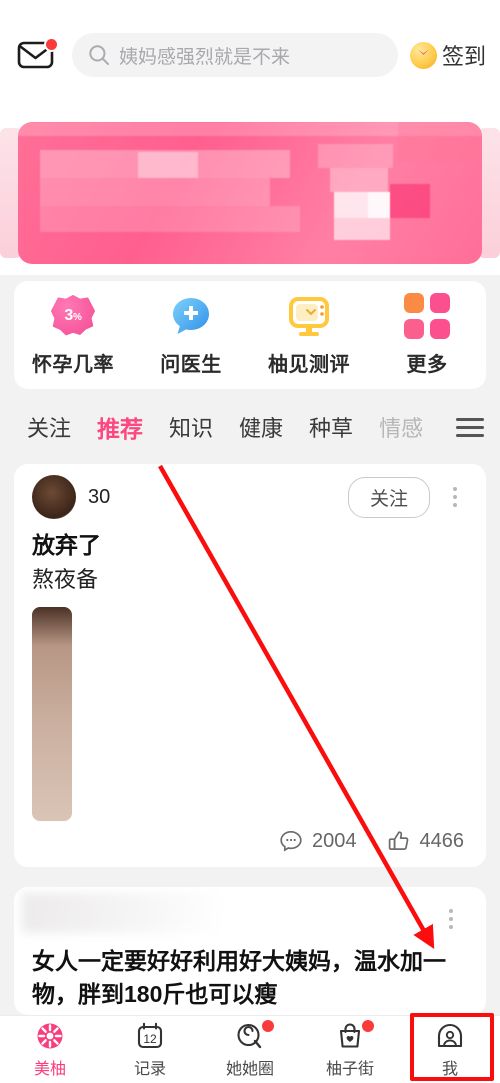 The width and height of the screenshot is (500, 1083). Describe the element at coordinates (239, 961) in the screenshot. I see `post-title-line1: 女人一定要好好利用好大姨妈，温水加一` at that location.